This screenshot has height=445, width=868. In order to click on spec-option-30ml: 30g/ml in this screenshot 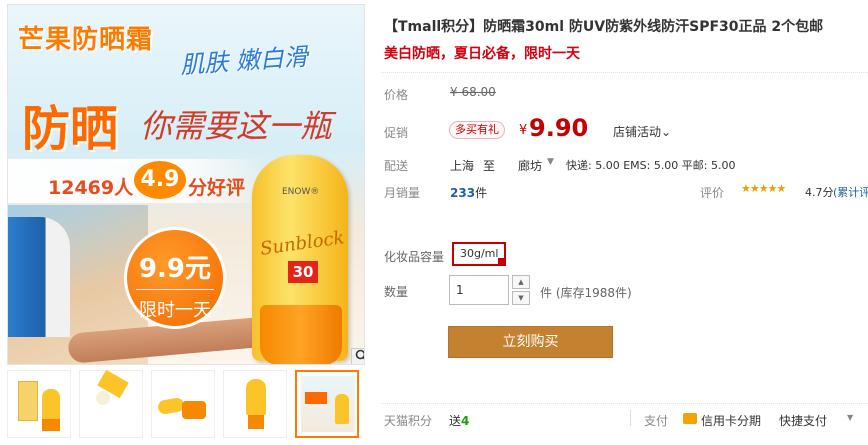, I will do `click(479, 254)`.